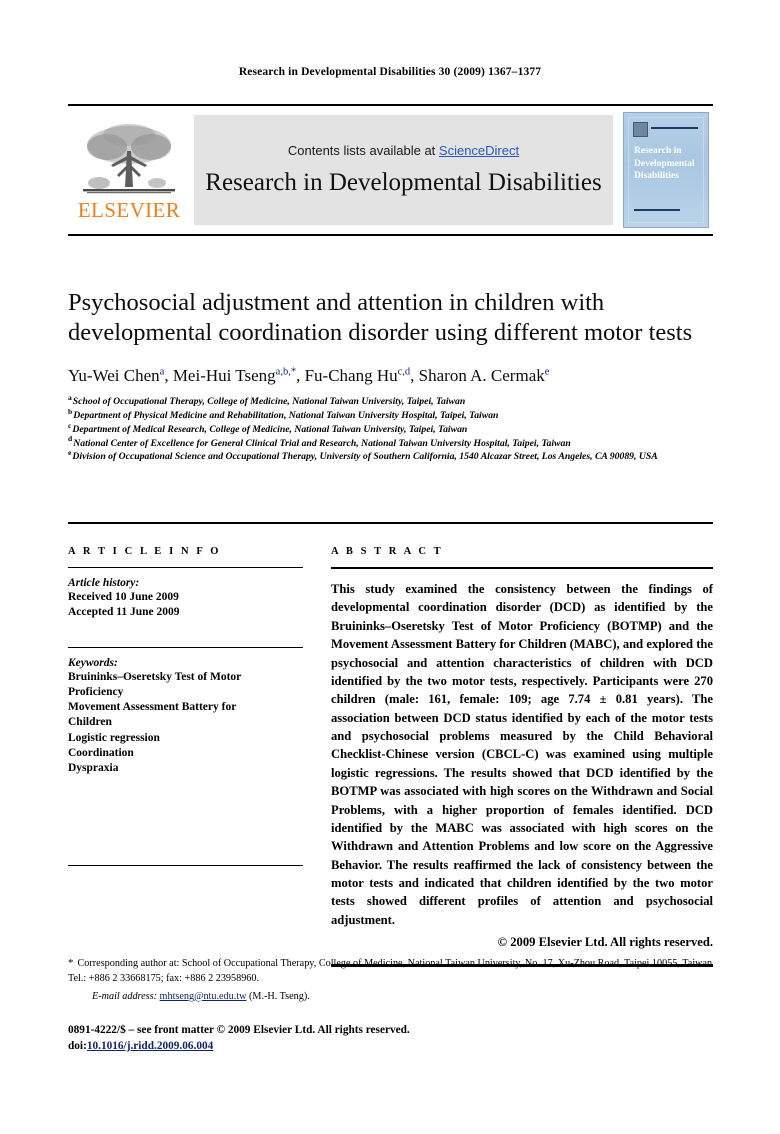 The width and height of the screenshot is (780, 1134). Describe the element at coordinates (90, 722) in the screenshot. I see `keyword-item: Children` at that location.